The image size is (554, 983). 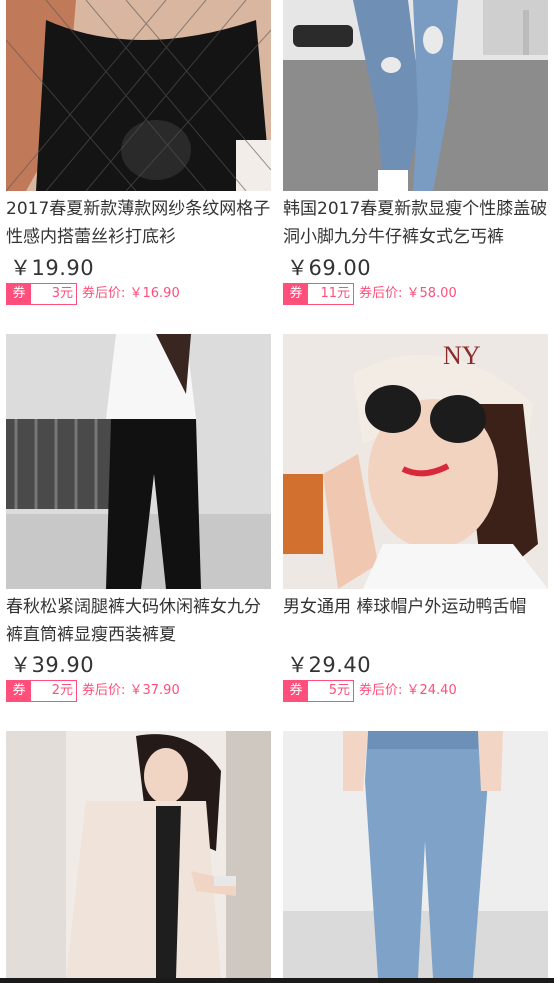 I want to click on coupon-amount: 11元, so click(x=330, y=294).